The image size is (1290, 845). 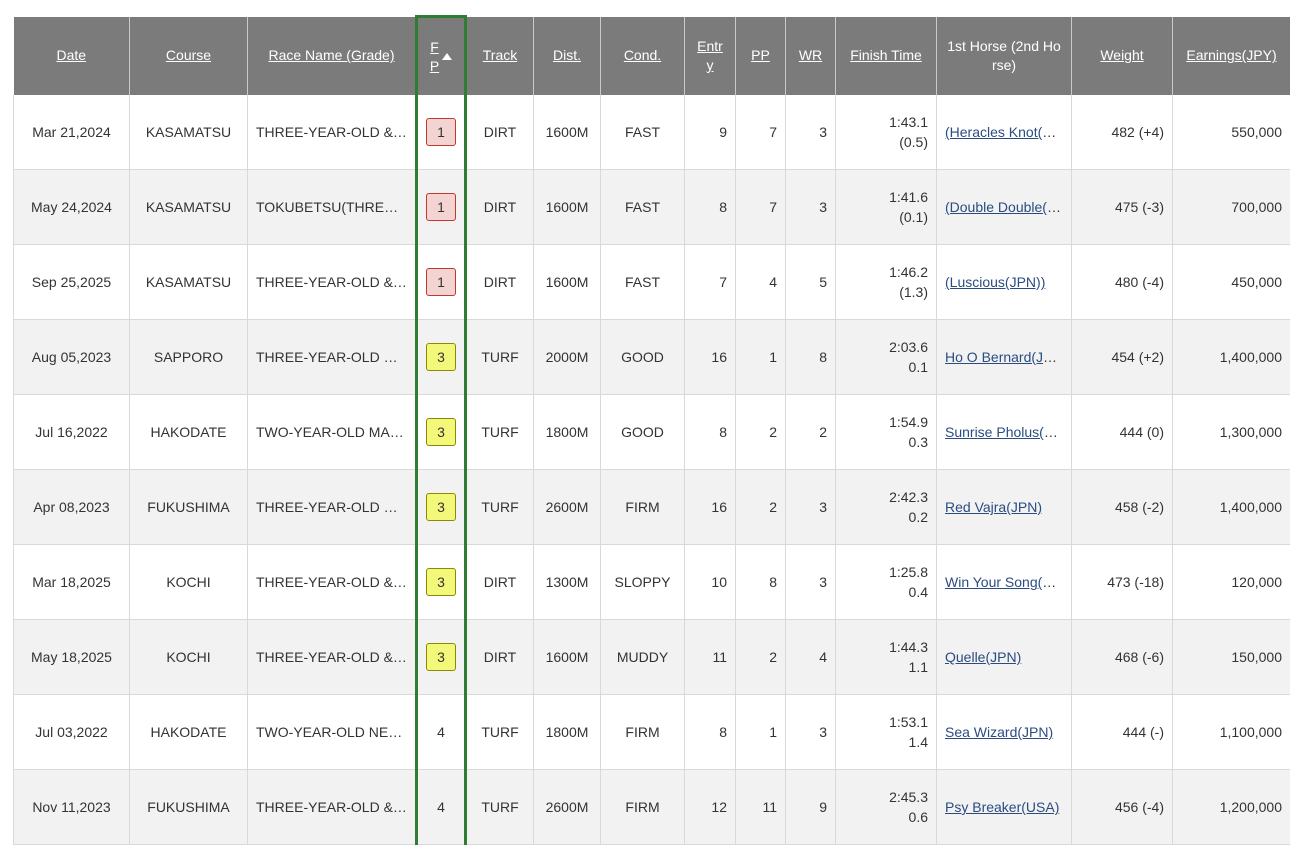 I want to click on cell-course: KASAMATSU, so click(x=189, y=282).